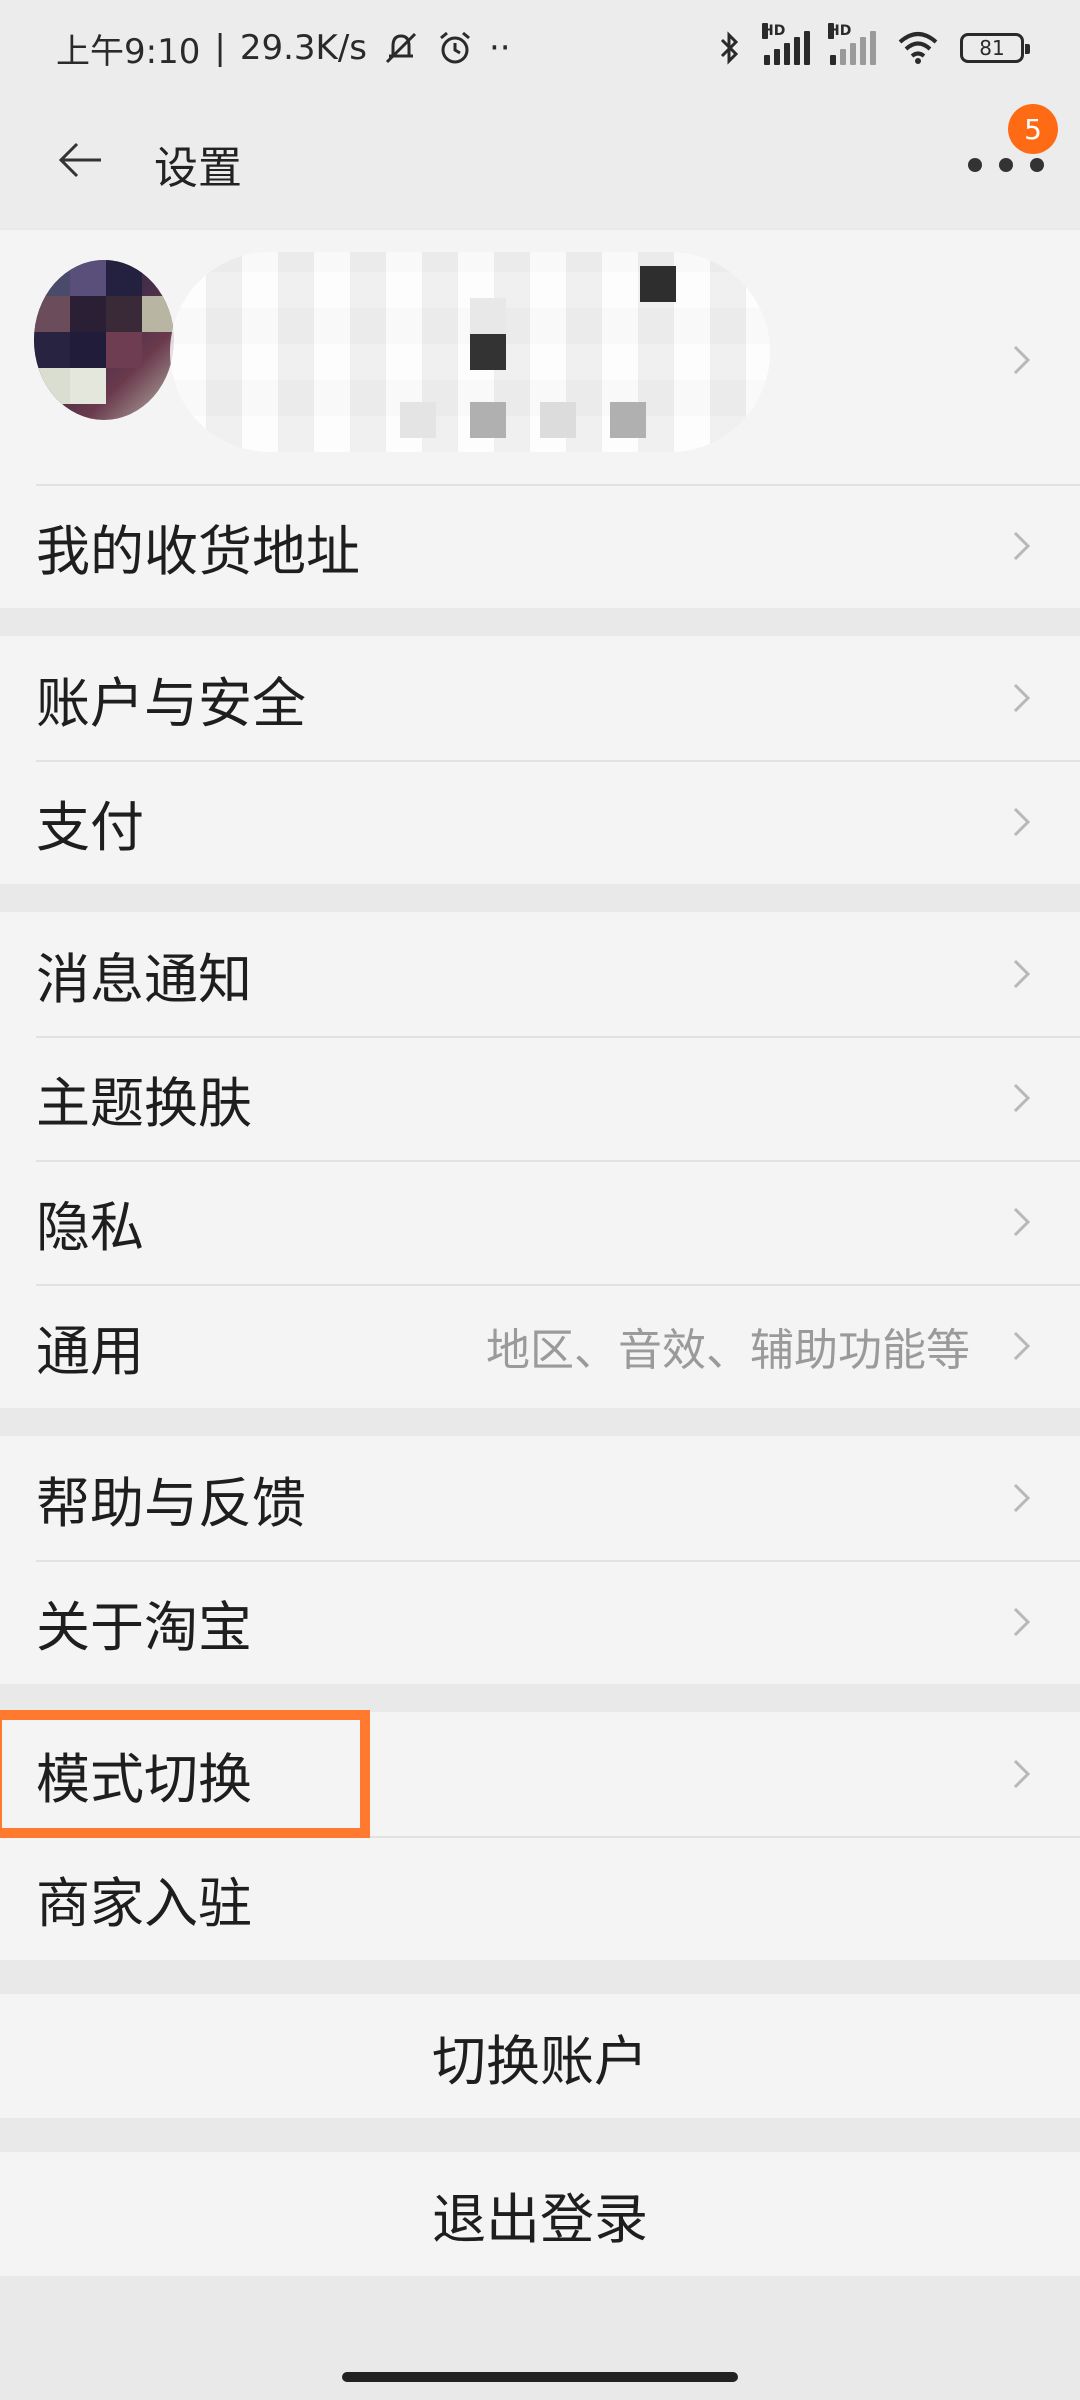 This screenshot has height=2400, width=1080. What do you see at coordinates (540, 1222) in the screenshot?
I see `privacy-row: 隐私` at bounding box center [540, 1222].